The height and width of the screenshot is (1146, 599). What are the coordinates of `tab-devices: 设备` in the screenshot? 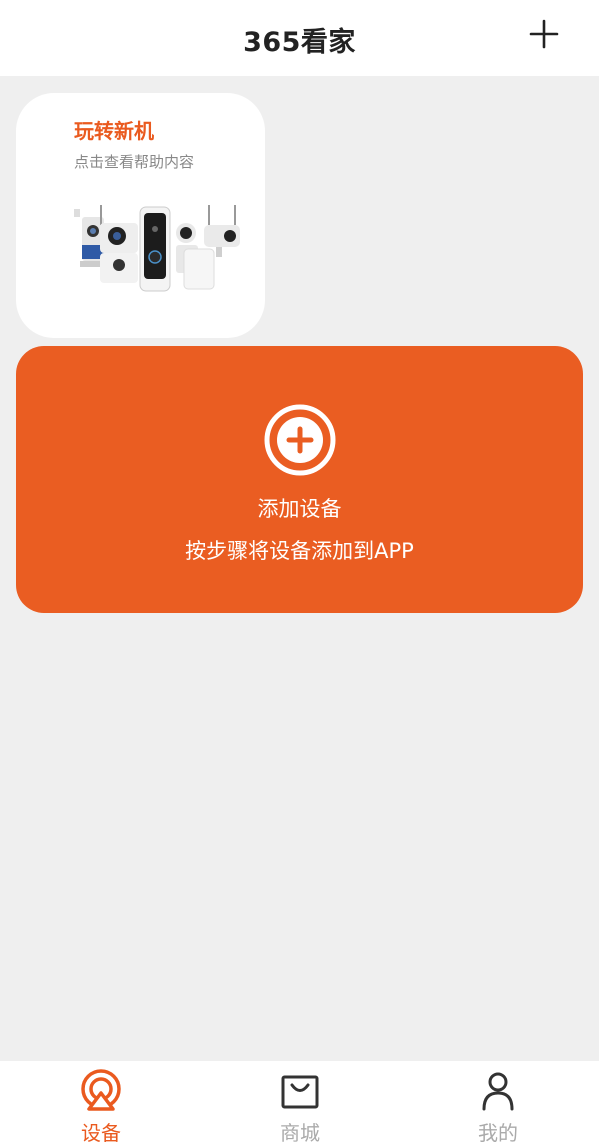 It's located at (101, 1103).